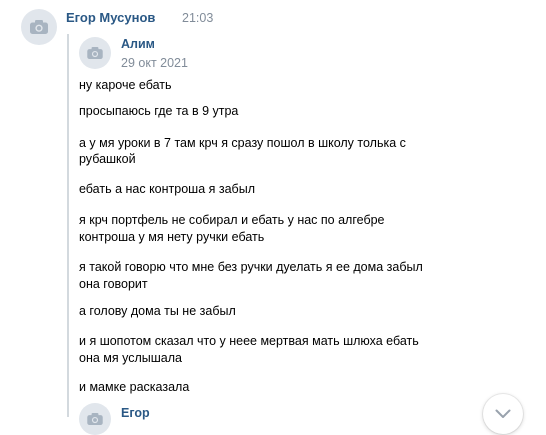 Image resolution: width=546 pixels, height=435 pixels. I want to click on message-time: 21:03, so click(197, 18).